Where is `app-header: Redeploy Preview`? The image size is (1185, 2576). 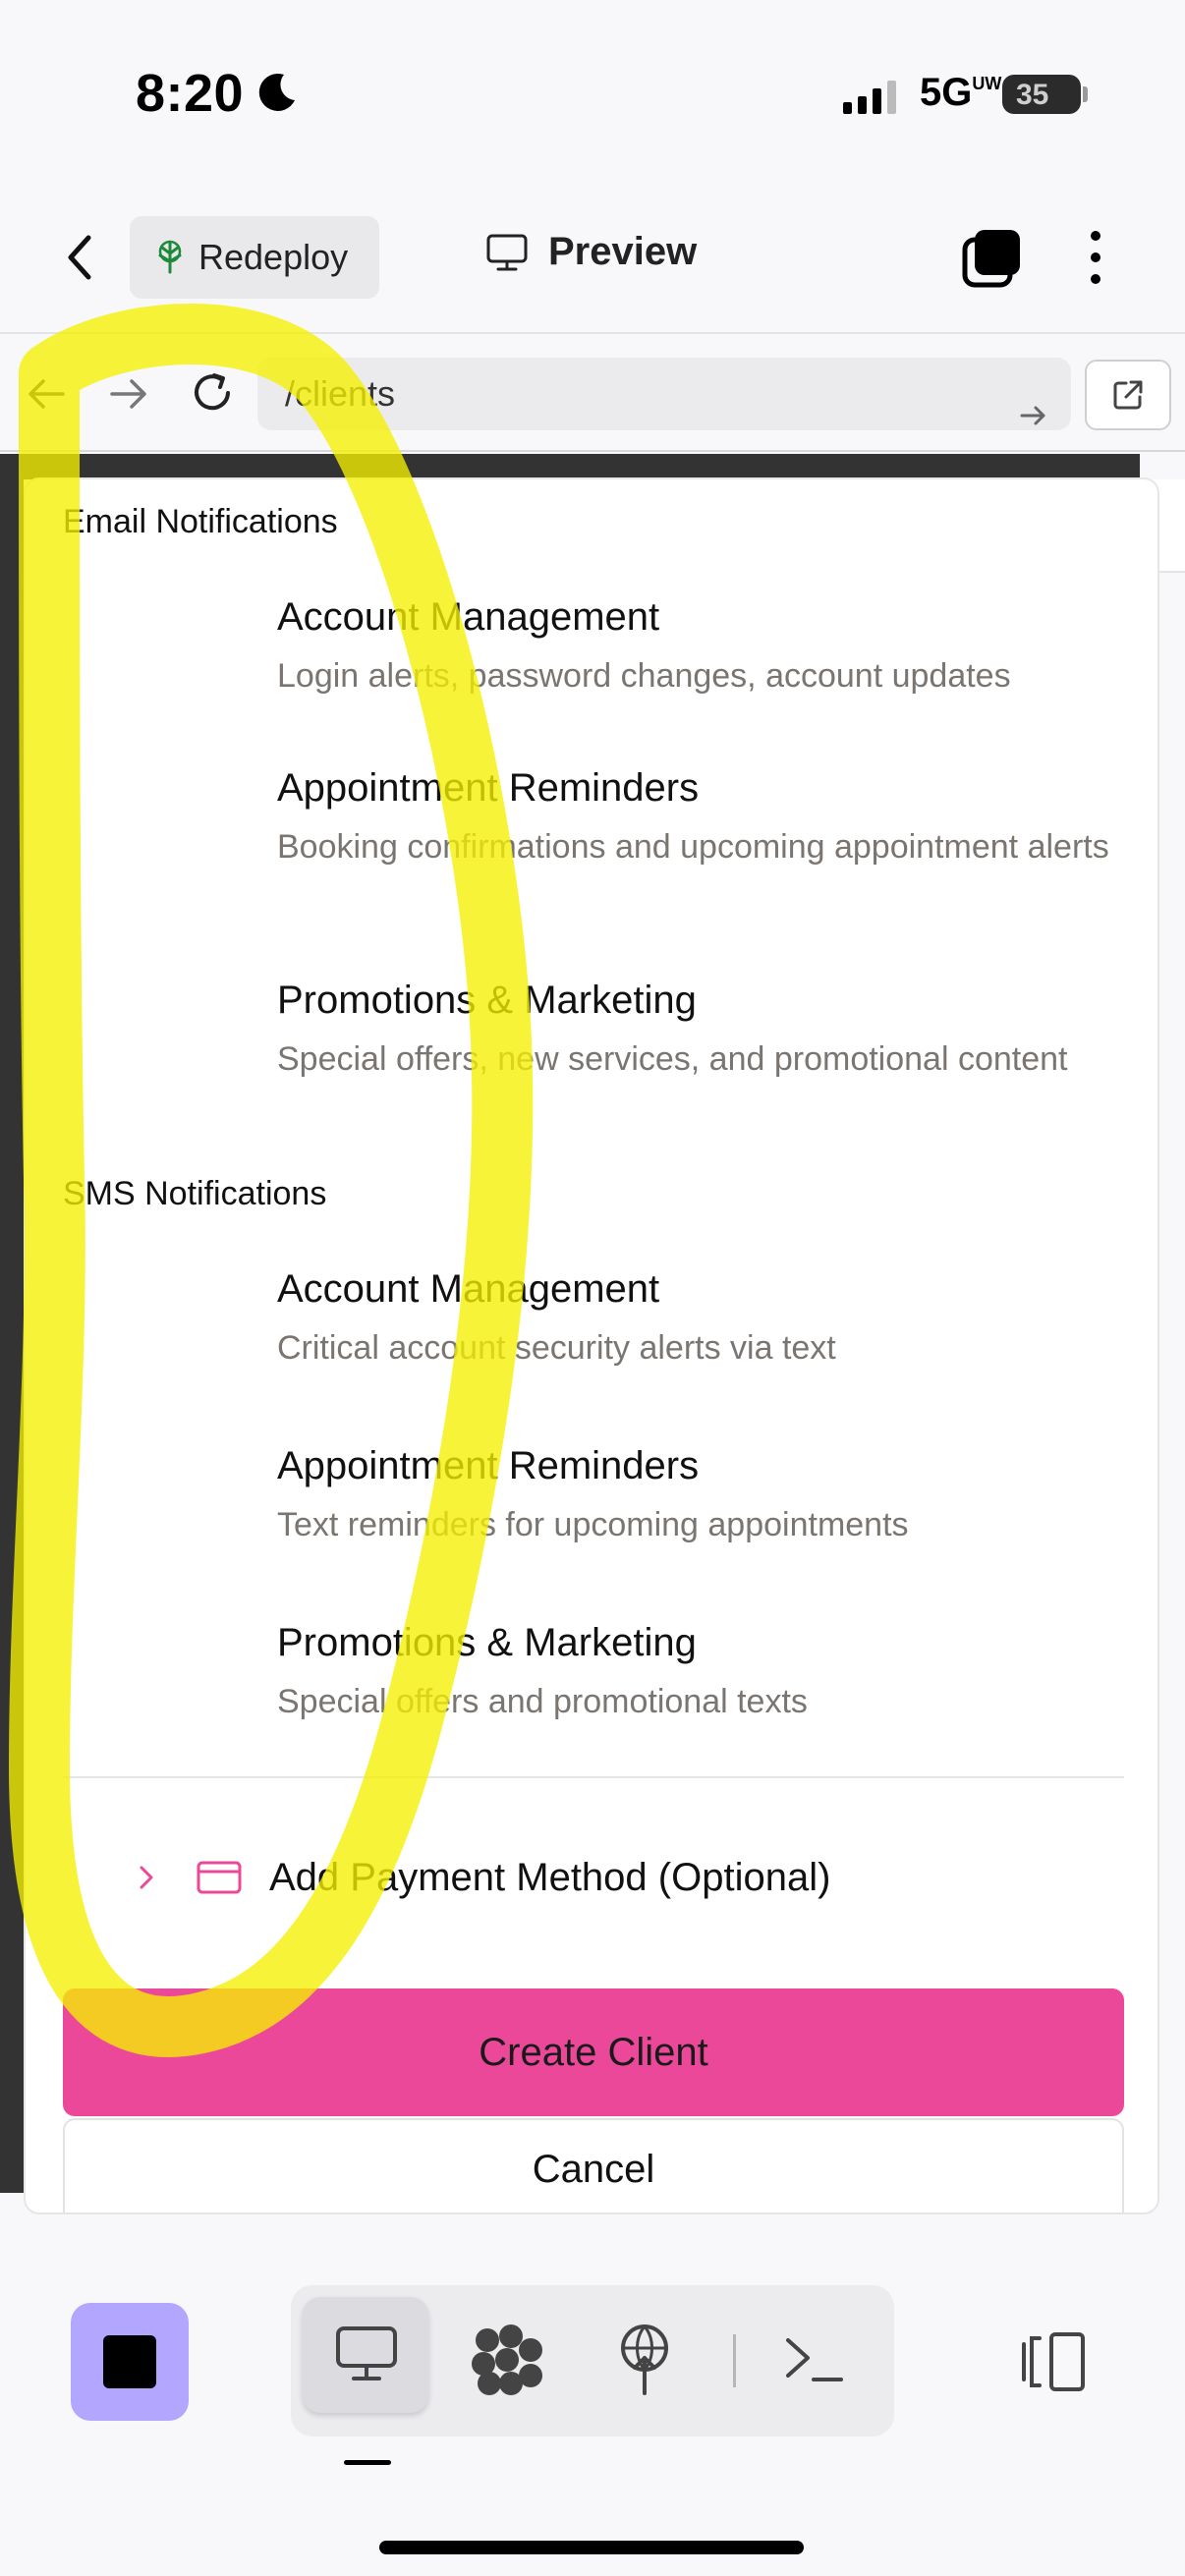
app-header: Redeploy Preview is located at coordinates (592, 260).